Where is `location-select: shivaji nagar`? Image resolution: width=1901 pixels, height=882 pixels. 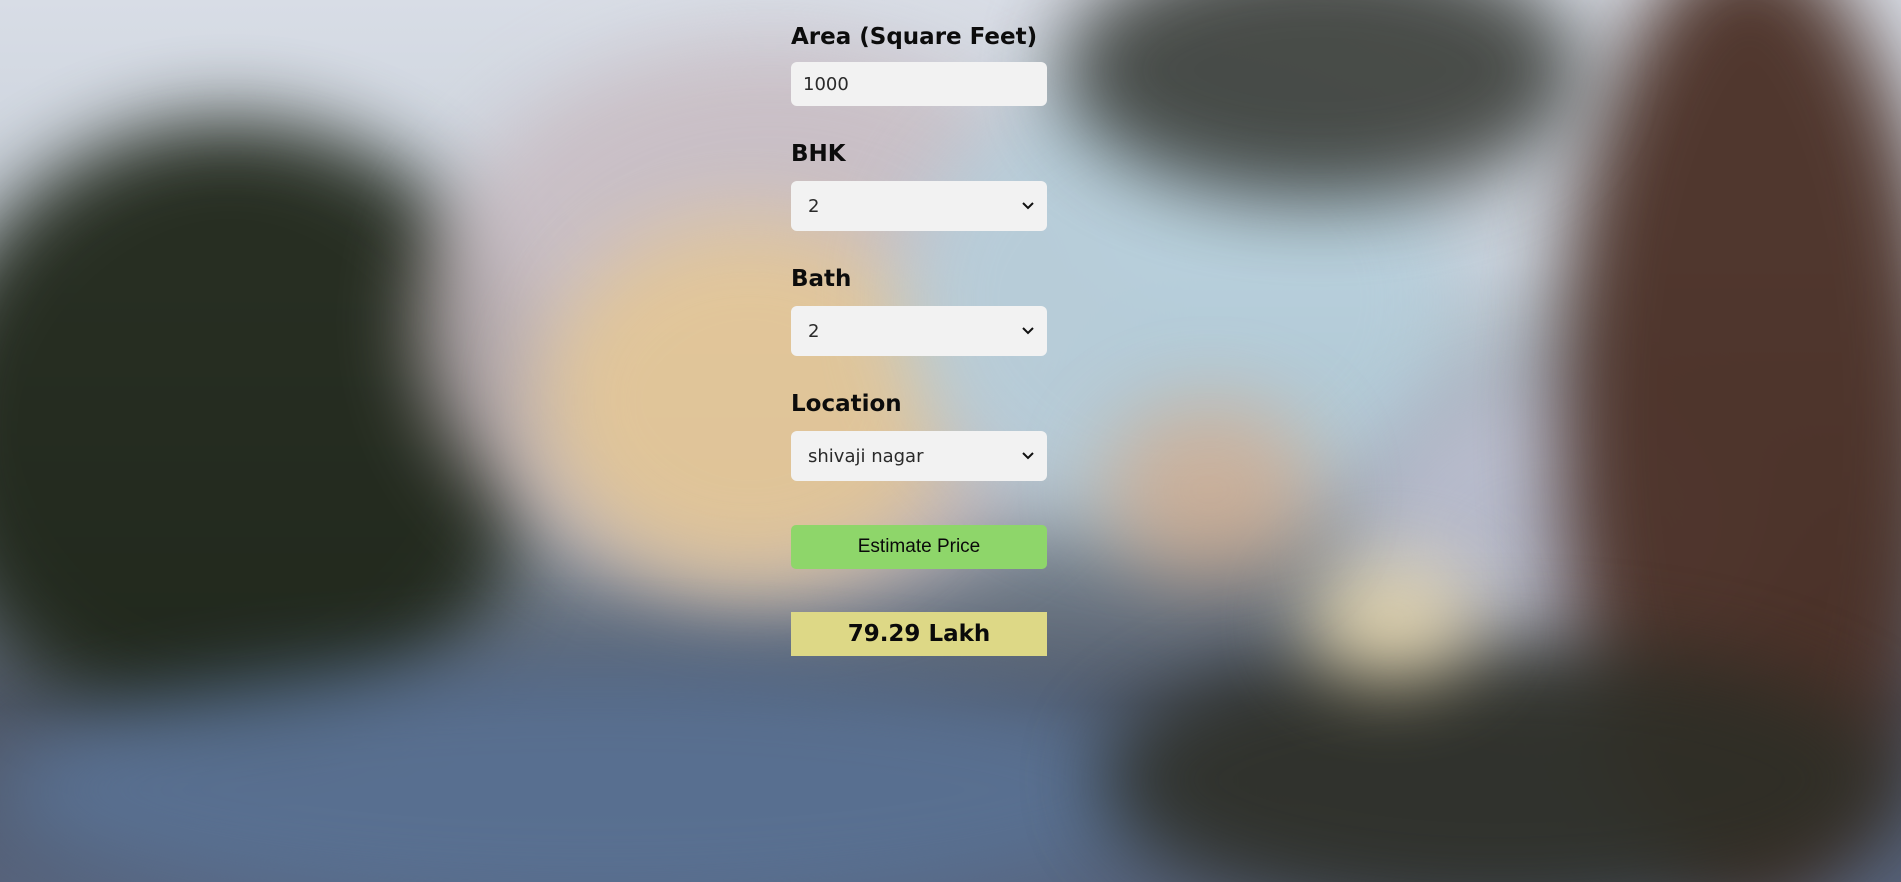 location-select: shivaji nagar is located at coordinates (919, 456).